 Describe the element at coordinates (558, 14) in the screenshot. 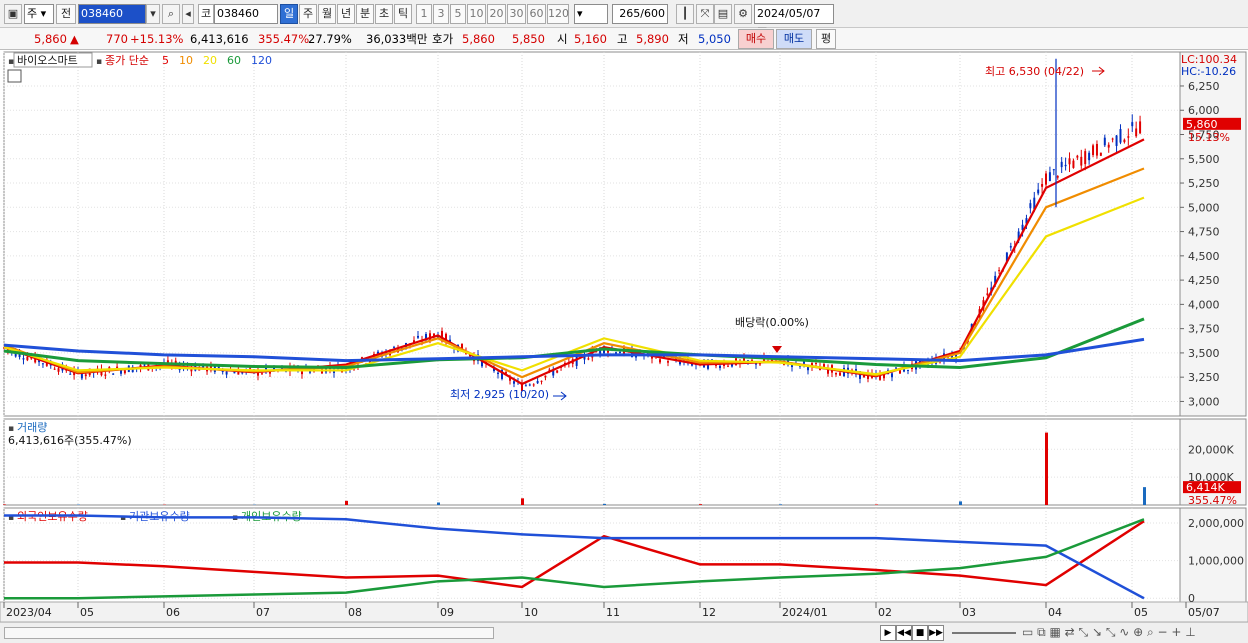

I see `interval-120-button: 120` at that location.